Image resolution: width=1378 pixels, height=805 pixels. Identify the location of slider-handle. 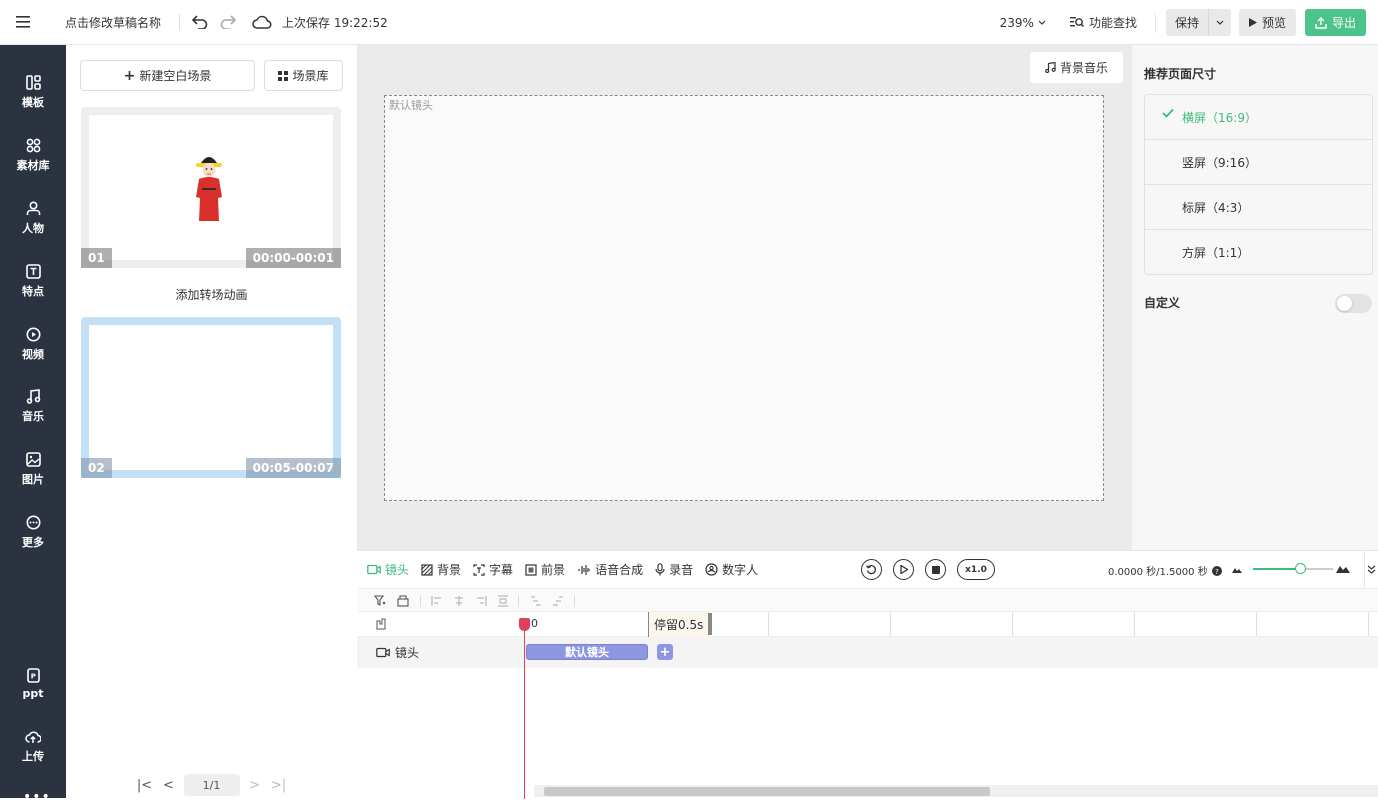
(1300, 568).